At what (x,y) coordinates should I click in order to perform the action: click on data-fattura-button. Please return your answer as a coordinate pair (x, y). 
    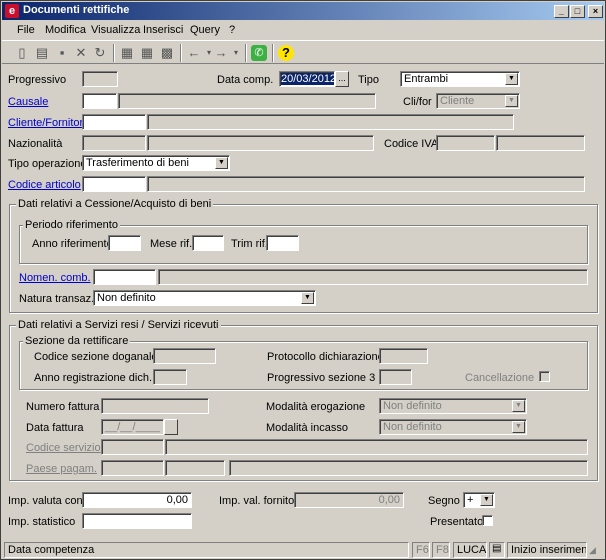
    Looking at the image, I should click on (171, 427).